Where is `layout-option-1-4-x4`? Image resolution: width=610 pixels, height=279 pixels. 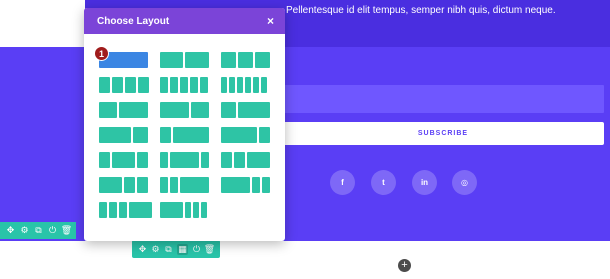 layout-option-1-4-x4 is located at coordinates (124, 85).